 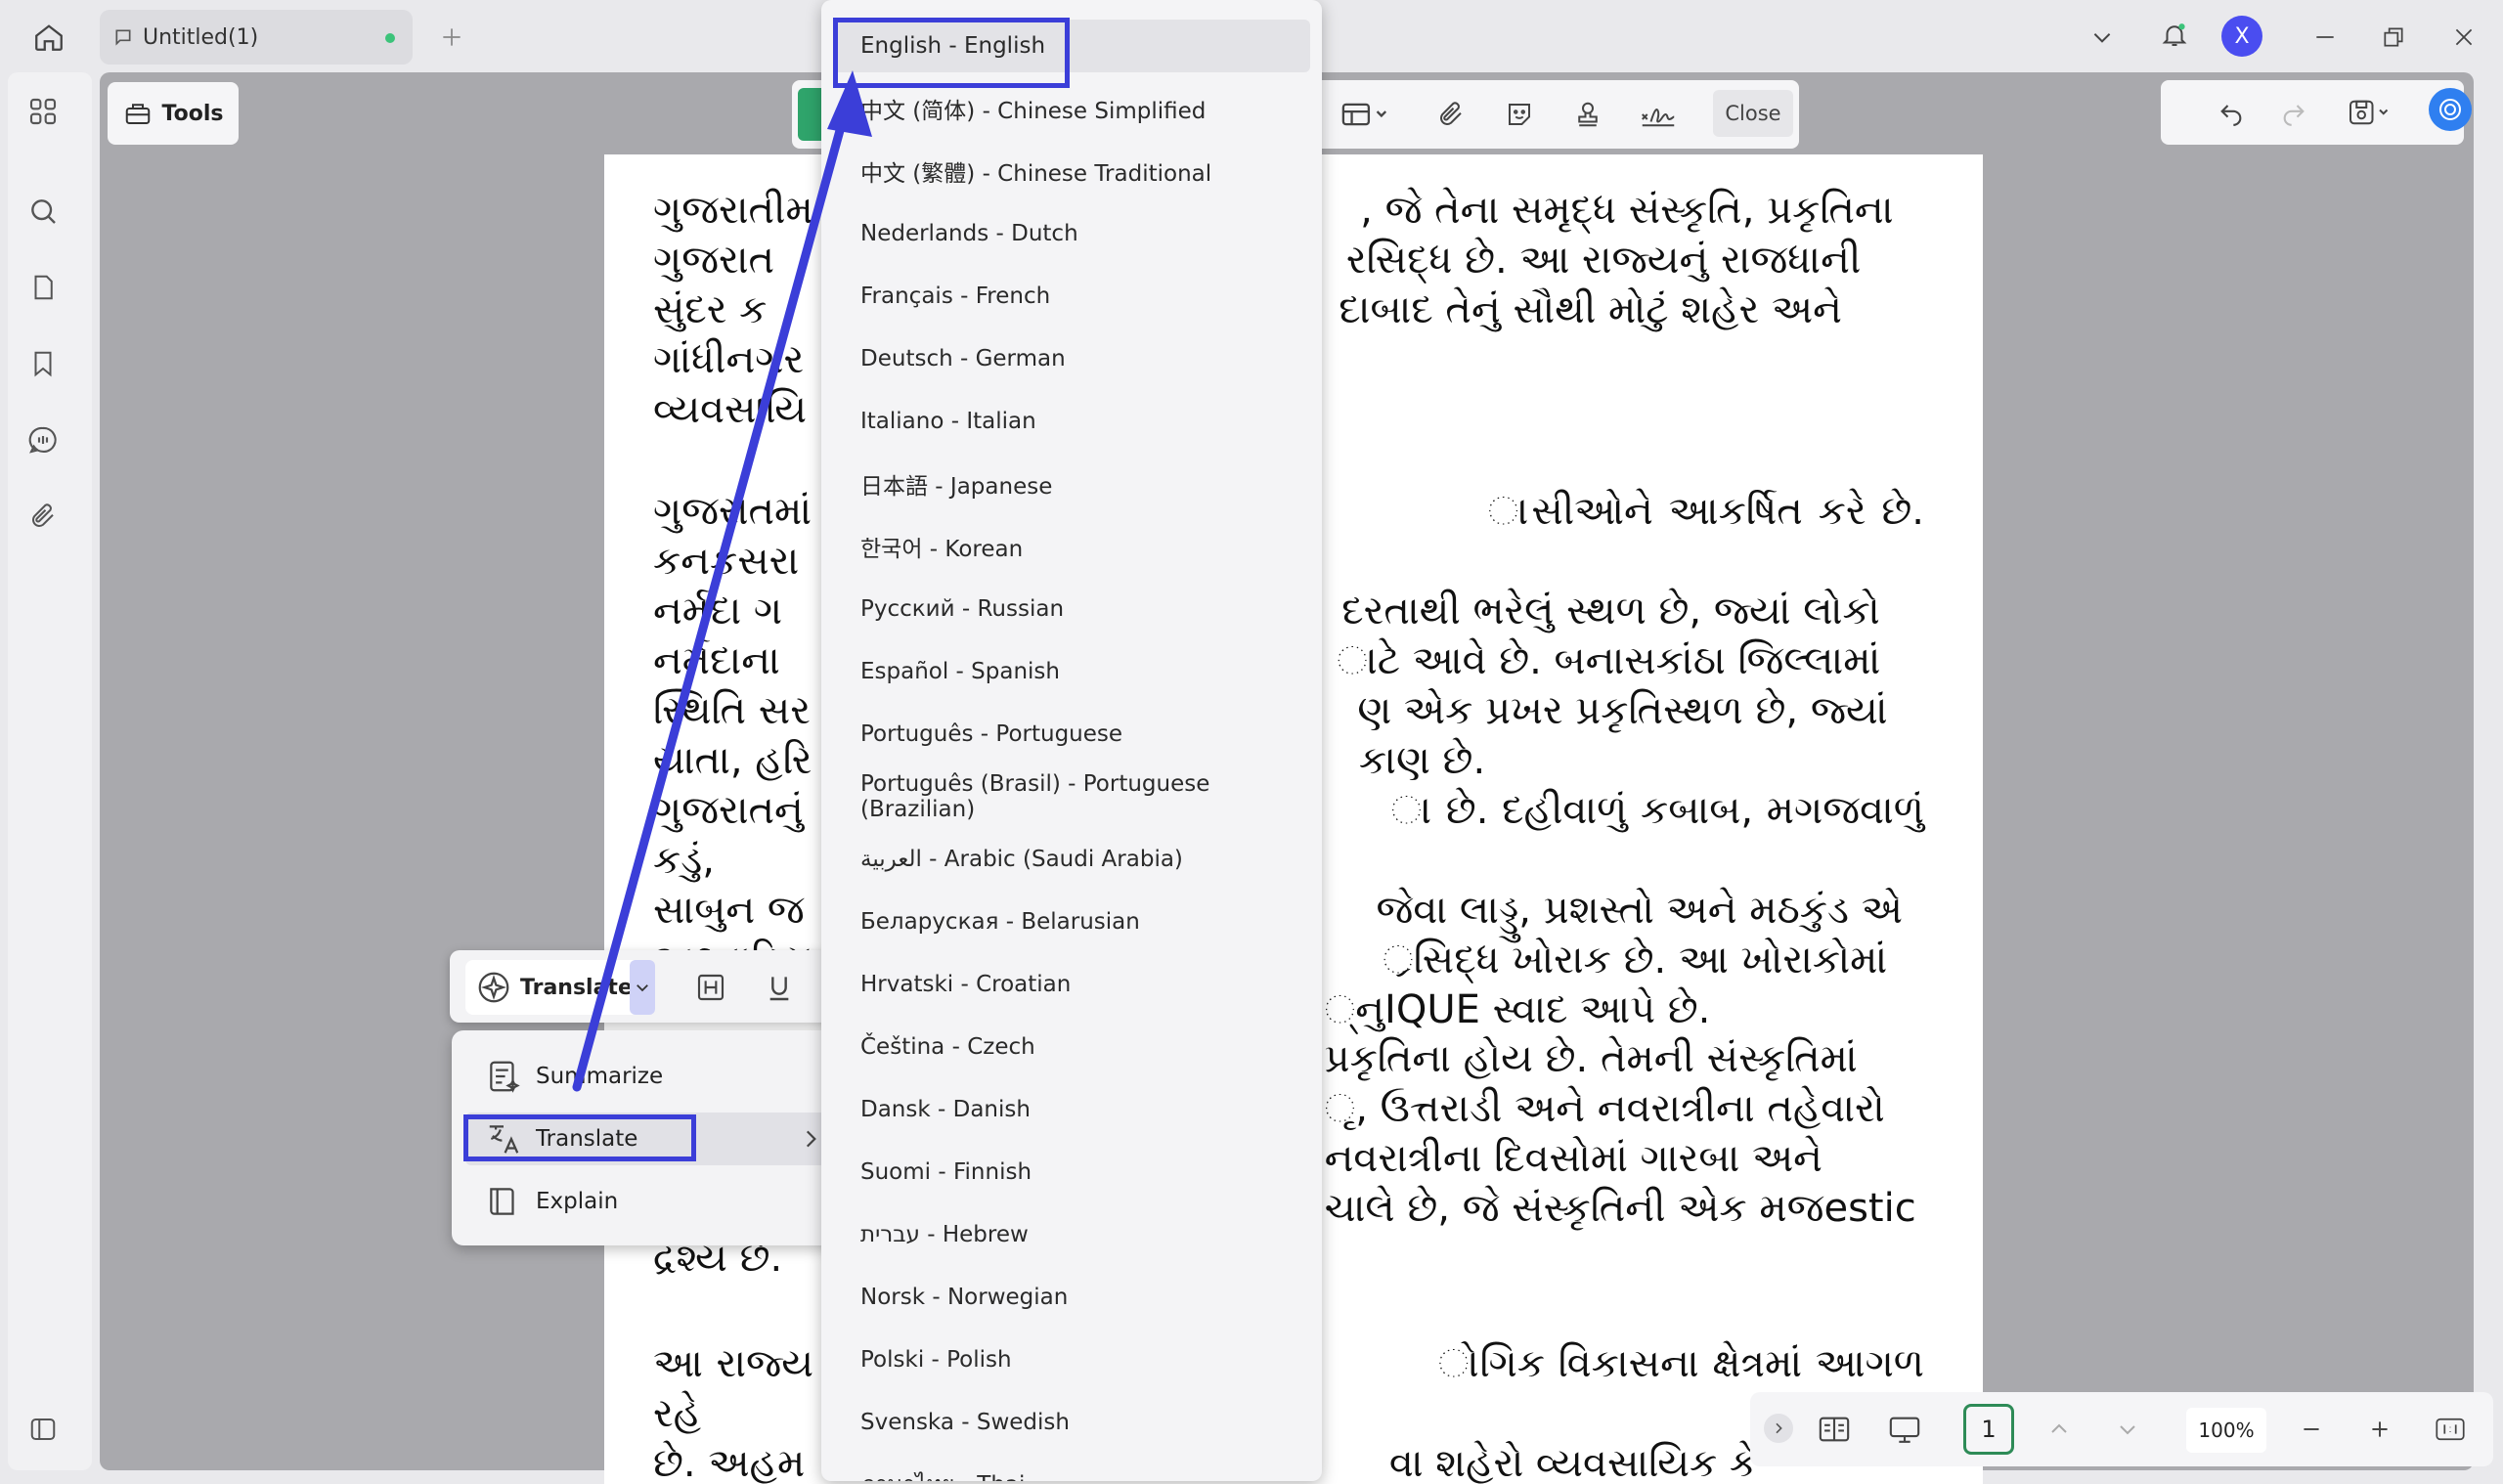 What do you see at coordinates (2226, 1430) in the screenshot?
I see `zoom-level: 100%` at bounding box center [2226, 1430].